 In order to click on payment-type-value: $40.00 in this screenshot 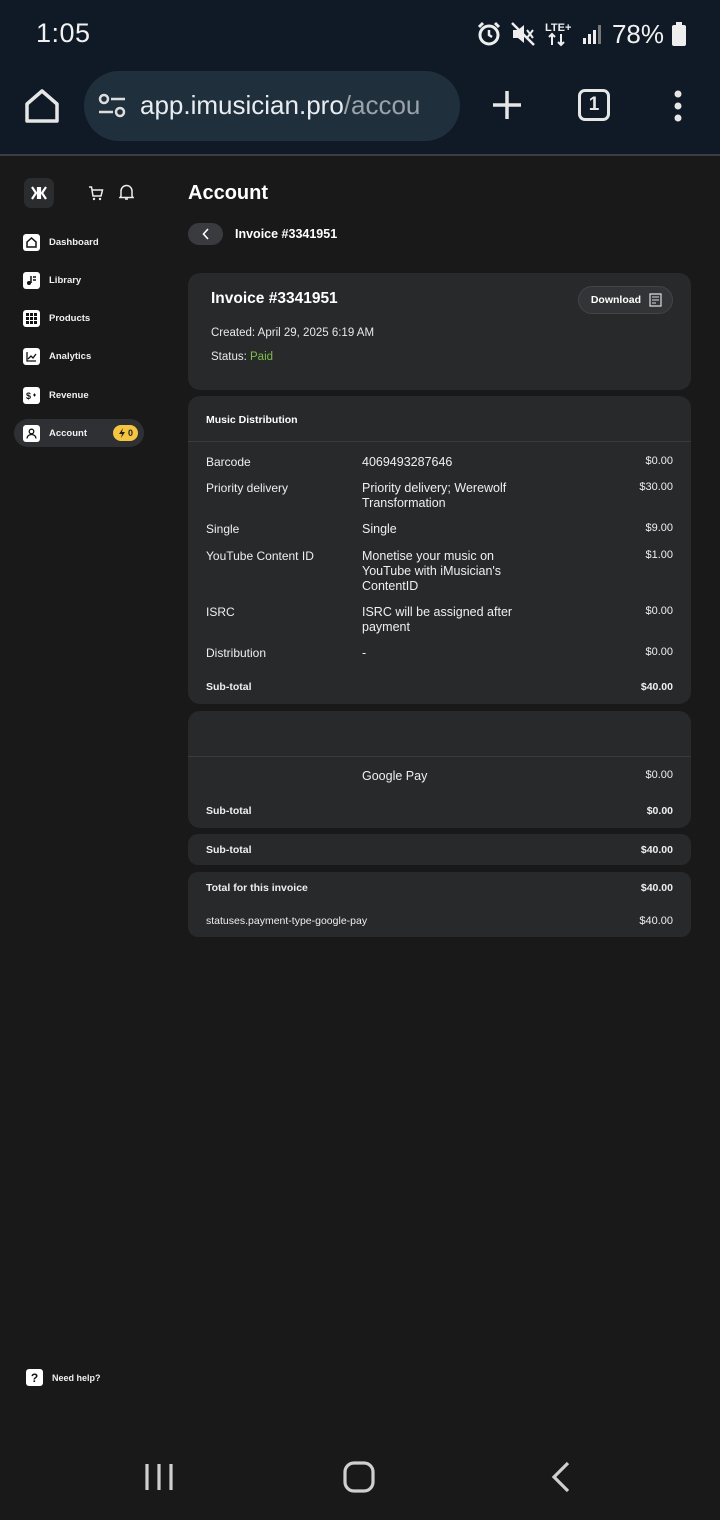, I will do `click(656, 921)`.